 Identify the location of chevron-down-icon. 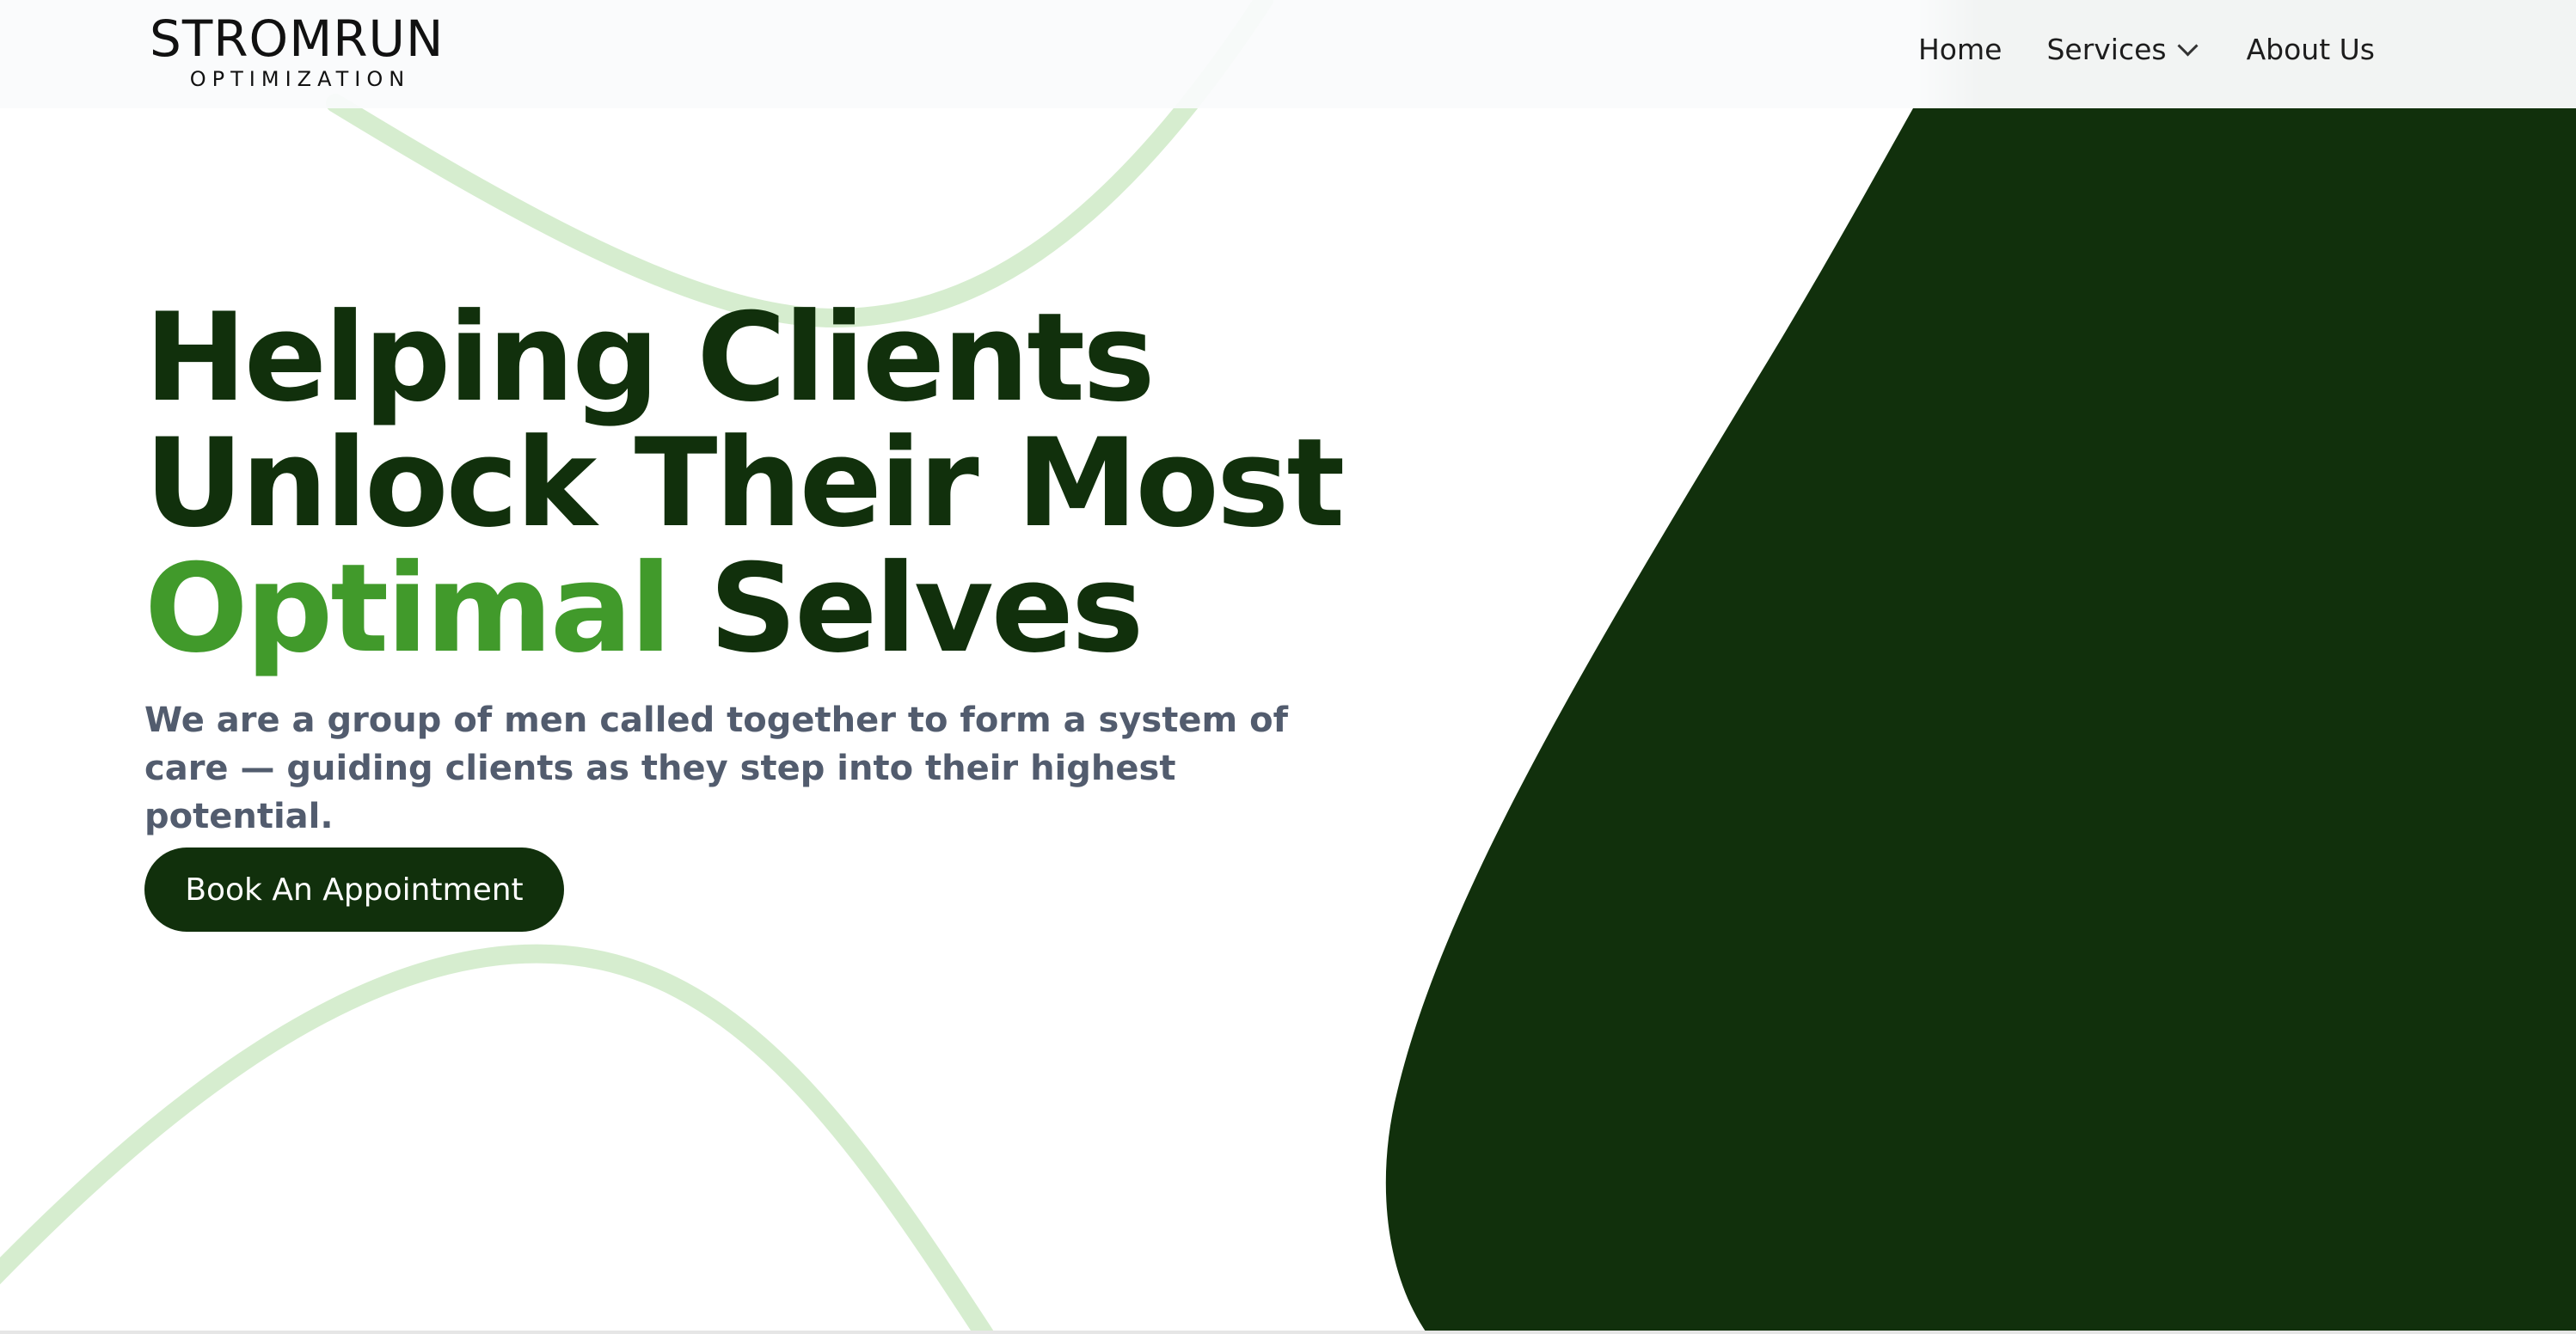
(2188, 46).